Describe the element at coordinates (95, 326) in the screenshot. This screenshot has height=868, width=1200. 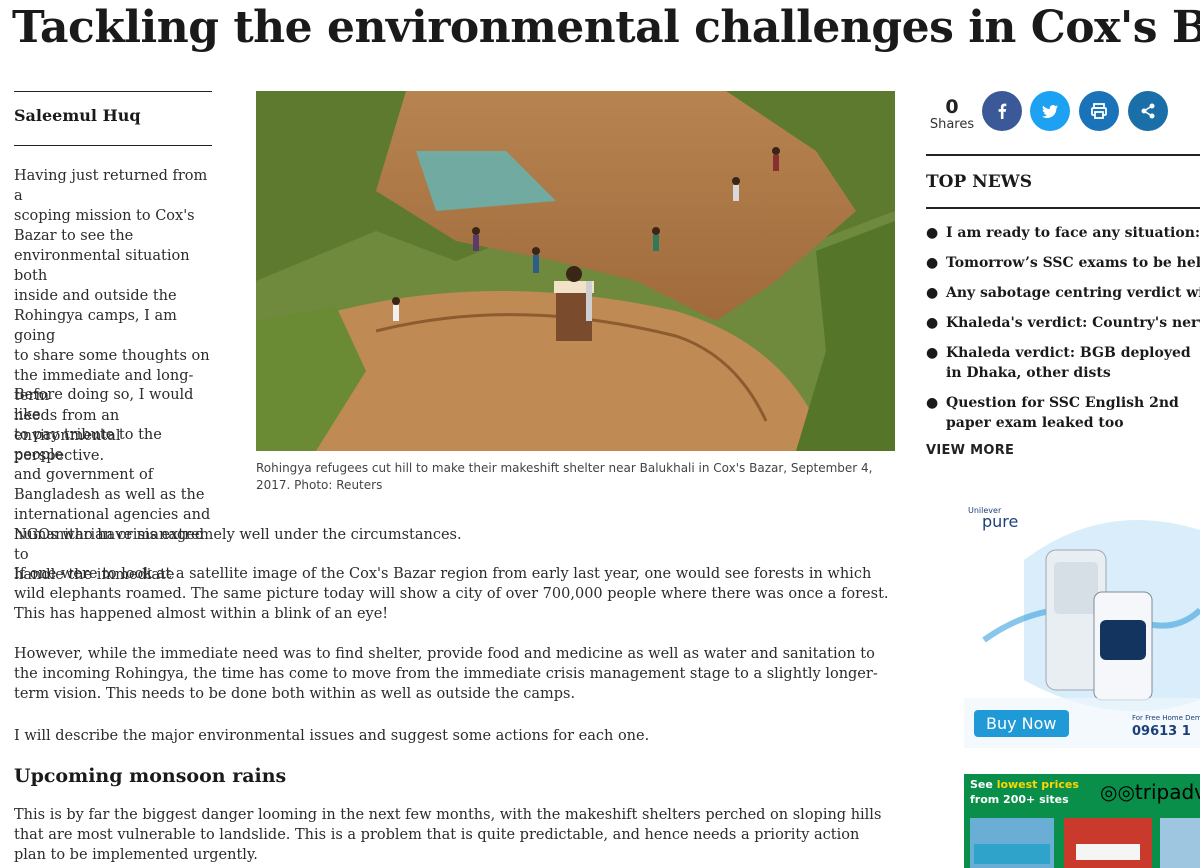
I see `intro-line: Rohingya camps, I am going` at that location.